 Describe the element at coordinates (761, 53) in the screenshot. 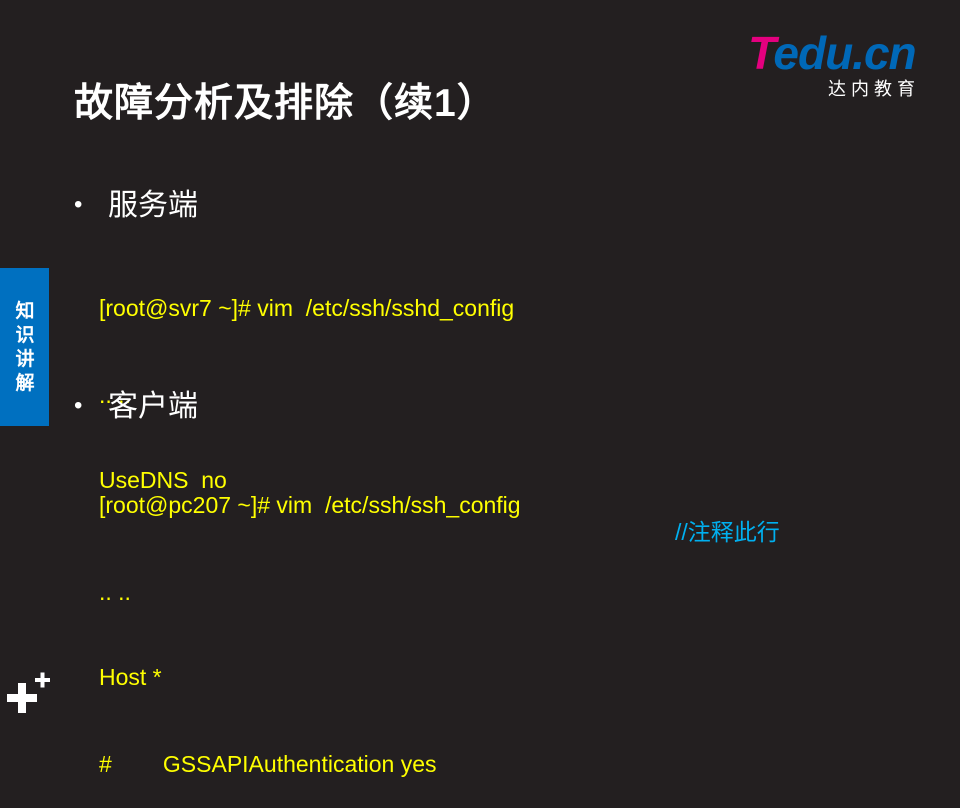

I see `logo-brand-first: T` at that location.